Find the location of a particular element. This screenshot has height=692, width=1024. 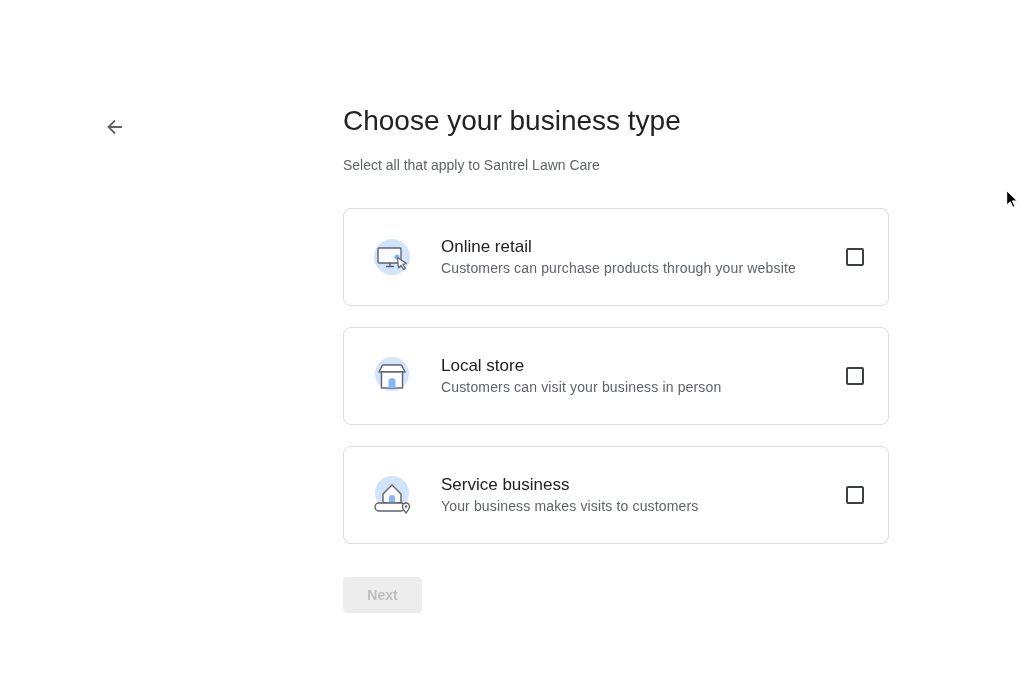

option-title: Local store is located at coordinates (483, 366).